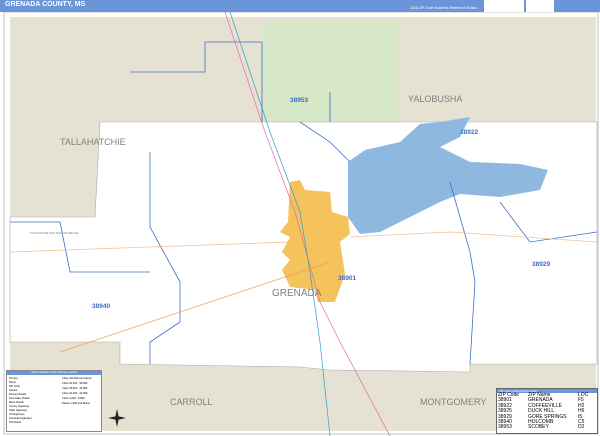 This screenshot has height=436, width=600. Describe the element at coordinates (13, 378) in the screenshot. I see `legend-item: Primary` at that location.